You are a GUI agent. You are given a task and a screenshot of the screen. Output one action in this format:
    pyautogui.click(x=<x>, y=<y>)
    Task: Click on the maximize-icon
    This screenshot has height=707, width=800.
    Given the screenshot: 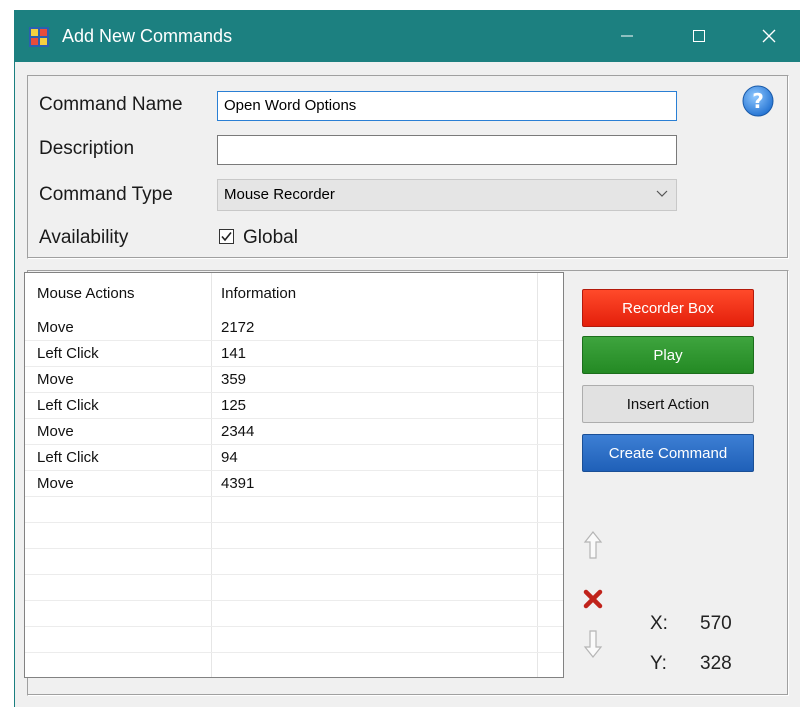 What is the action you would take?
    pyautogui.click(x=699, y=36)
    